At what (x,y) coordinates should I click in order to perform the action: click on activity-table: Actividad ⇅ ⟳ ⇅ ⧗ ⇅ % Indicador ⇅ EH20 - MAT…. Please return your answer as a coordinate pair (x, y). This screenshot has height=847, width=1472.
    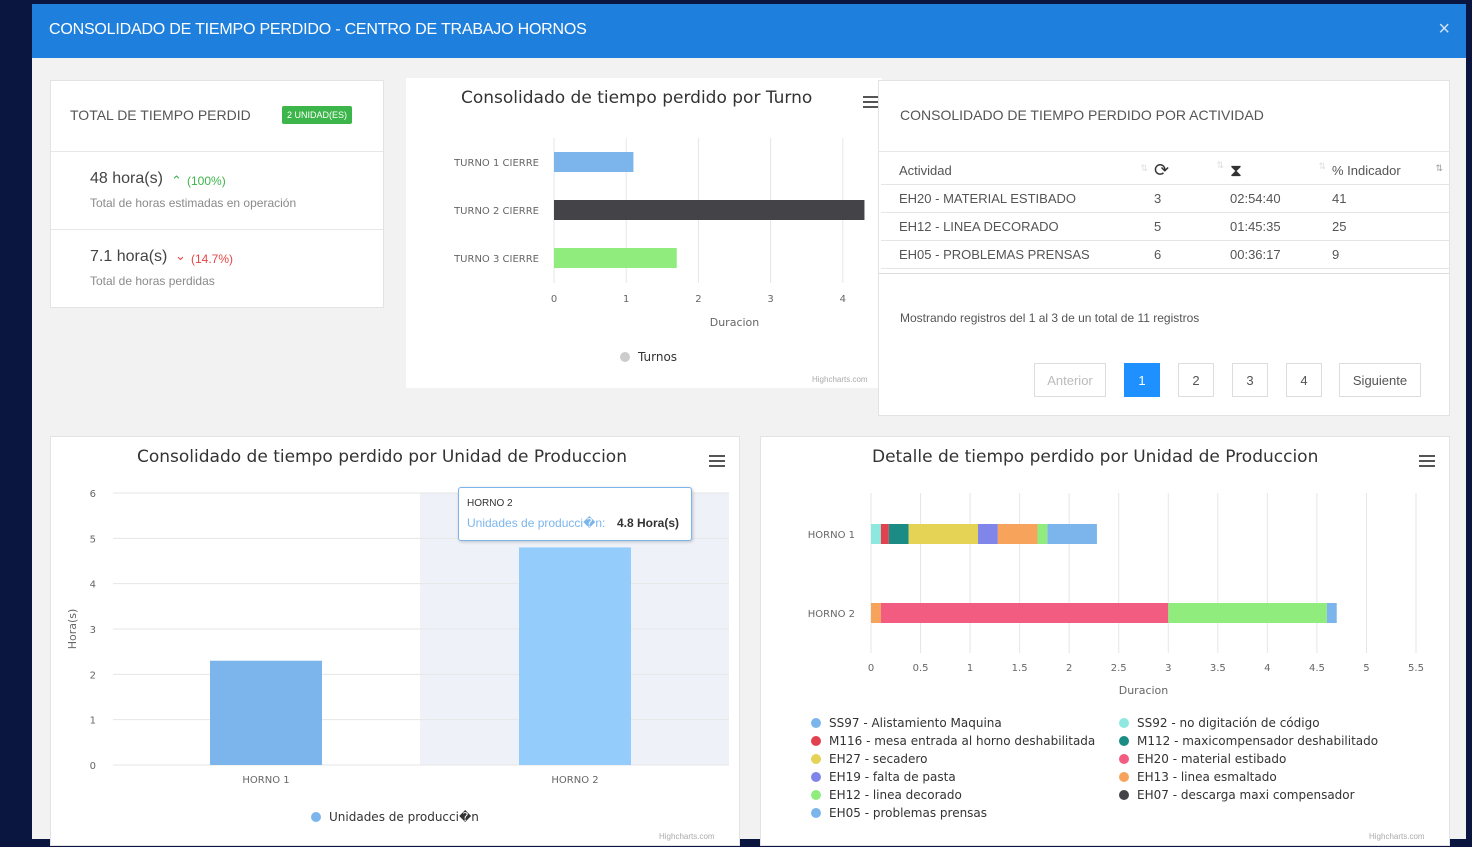
    Looking at the image, I should click on (1165, 213).